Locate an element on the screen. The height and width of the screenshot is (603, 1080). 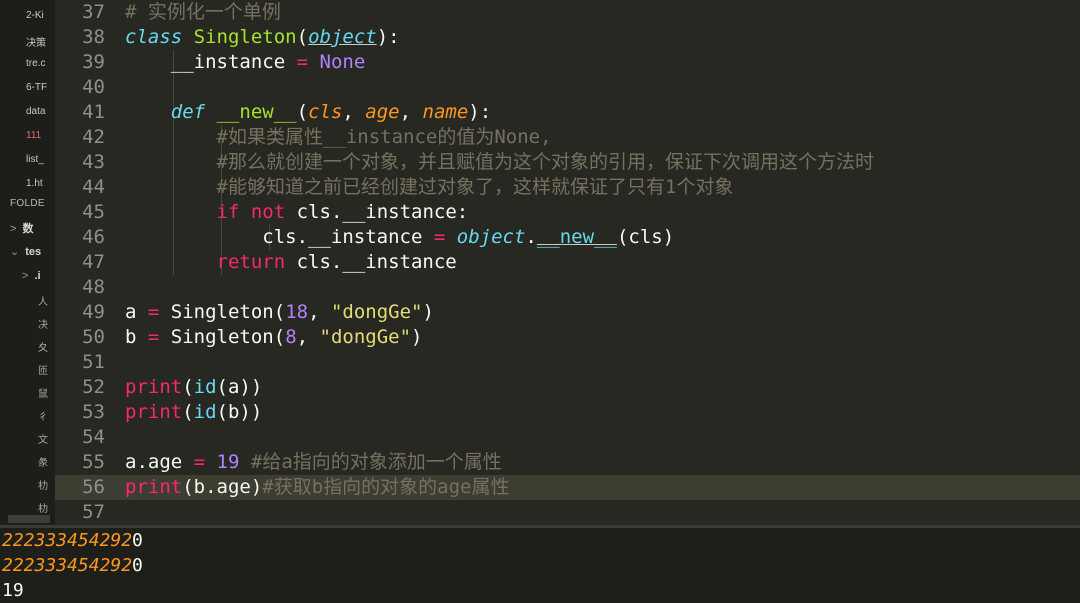
code-line: 48 is located at coordinates (567, 287).